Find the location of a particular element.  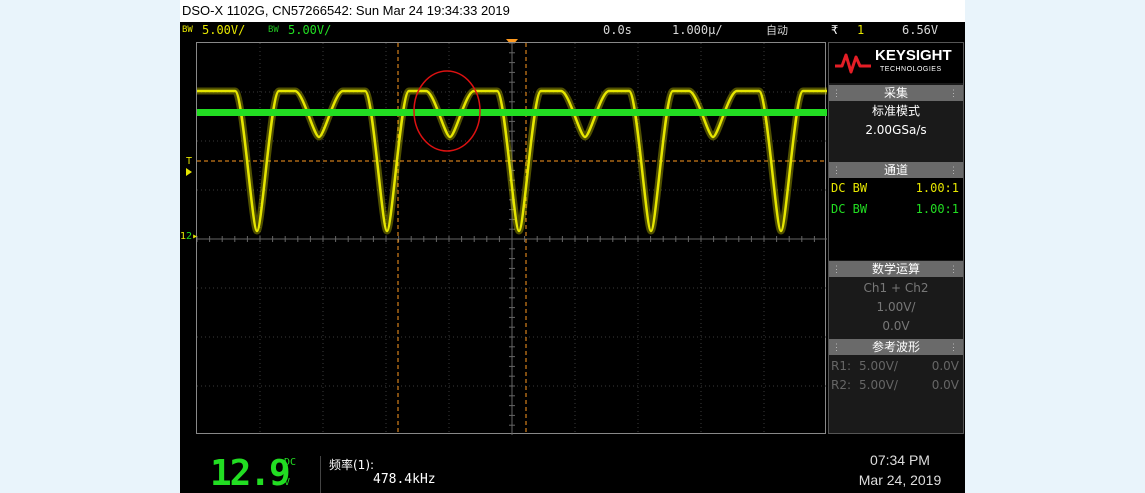

reference-1-offset: 0.0V is located at coordinates (945, 366).